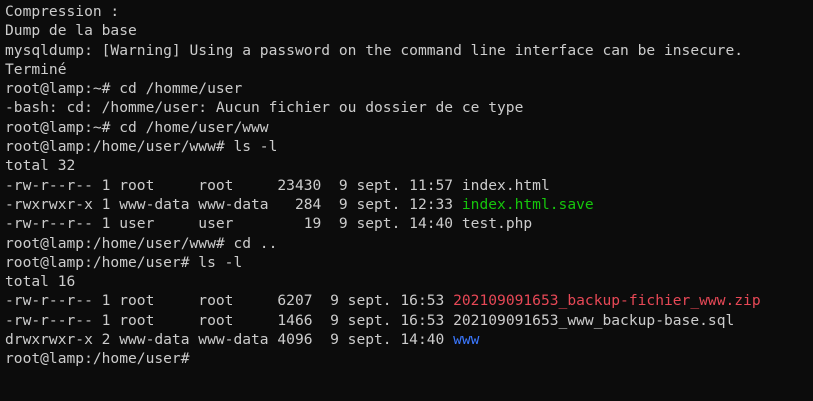 Image resolution: width=813 pixels, height=401 pixels. Describe the element at coordinates (607, 301) in the screenshot. I see `file-name-archive: 202109091653_backup-fichier_www.zip` at that location.